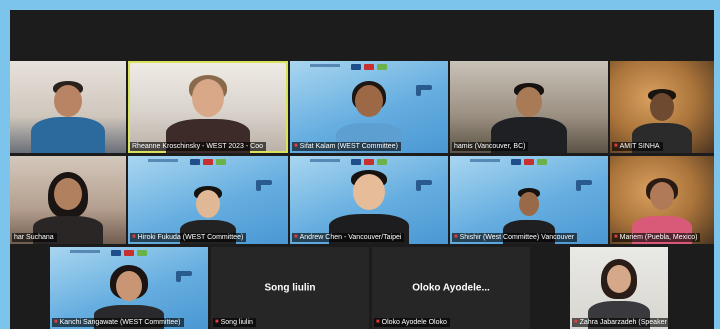  What do you see at coordinates (515, 237) in the screenshot?
I see `participant-name-label: ■ Shishir (West Committee) Vancouver` at bounding box center [515, 237].